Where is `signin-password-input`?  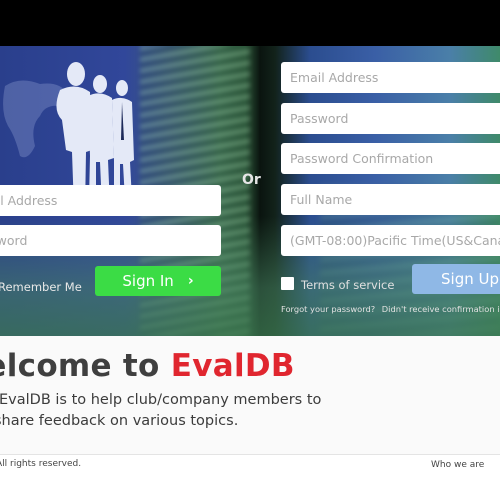
signin-password-input is located at coordinates (110, 240).